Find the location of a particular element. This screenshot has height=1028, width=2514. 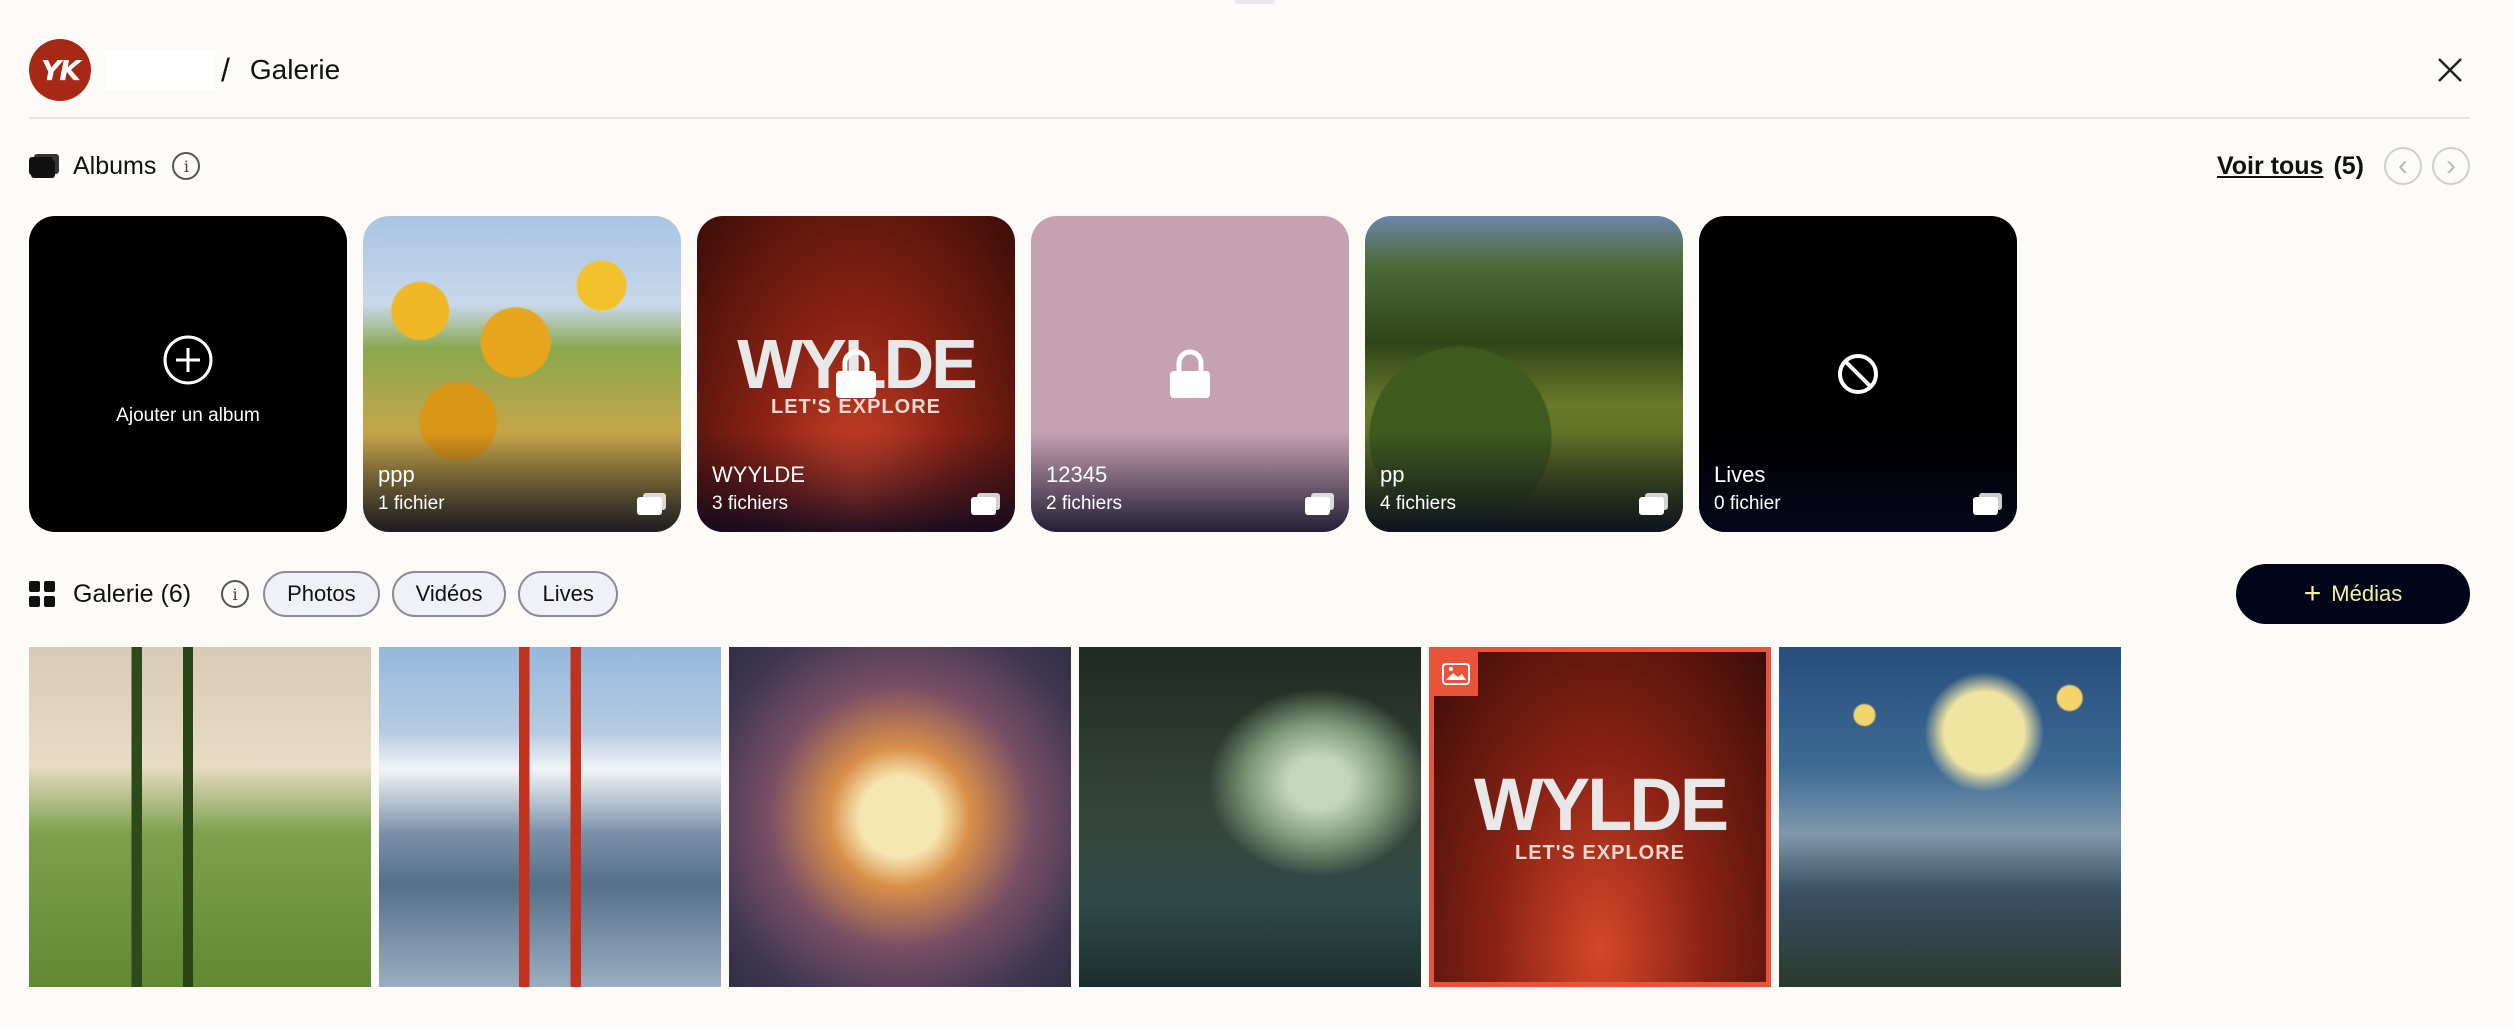

add-media-button: + Médias is located at coordinates (2353, 594).